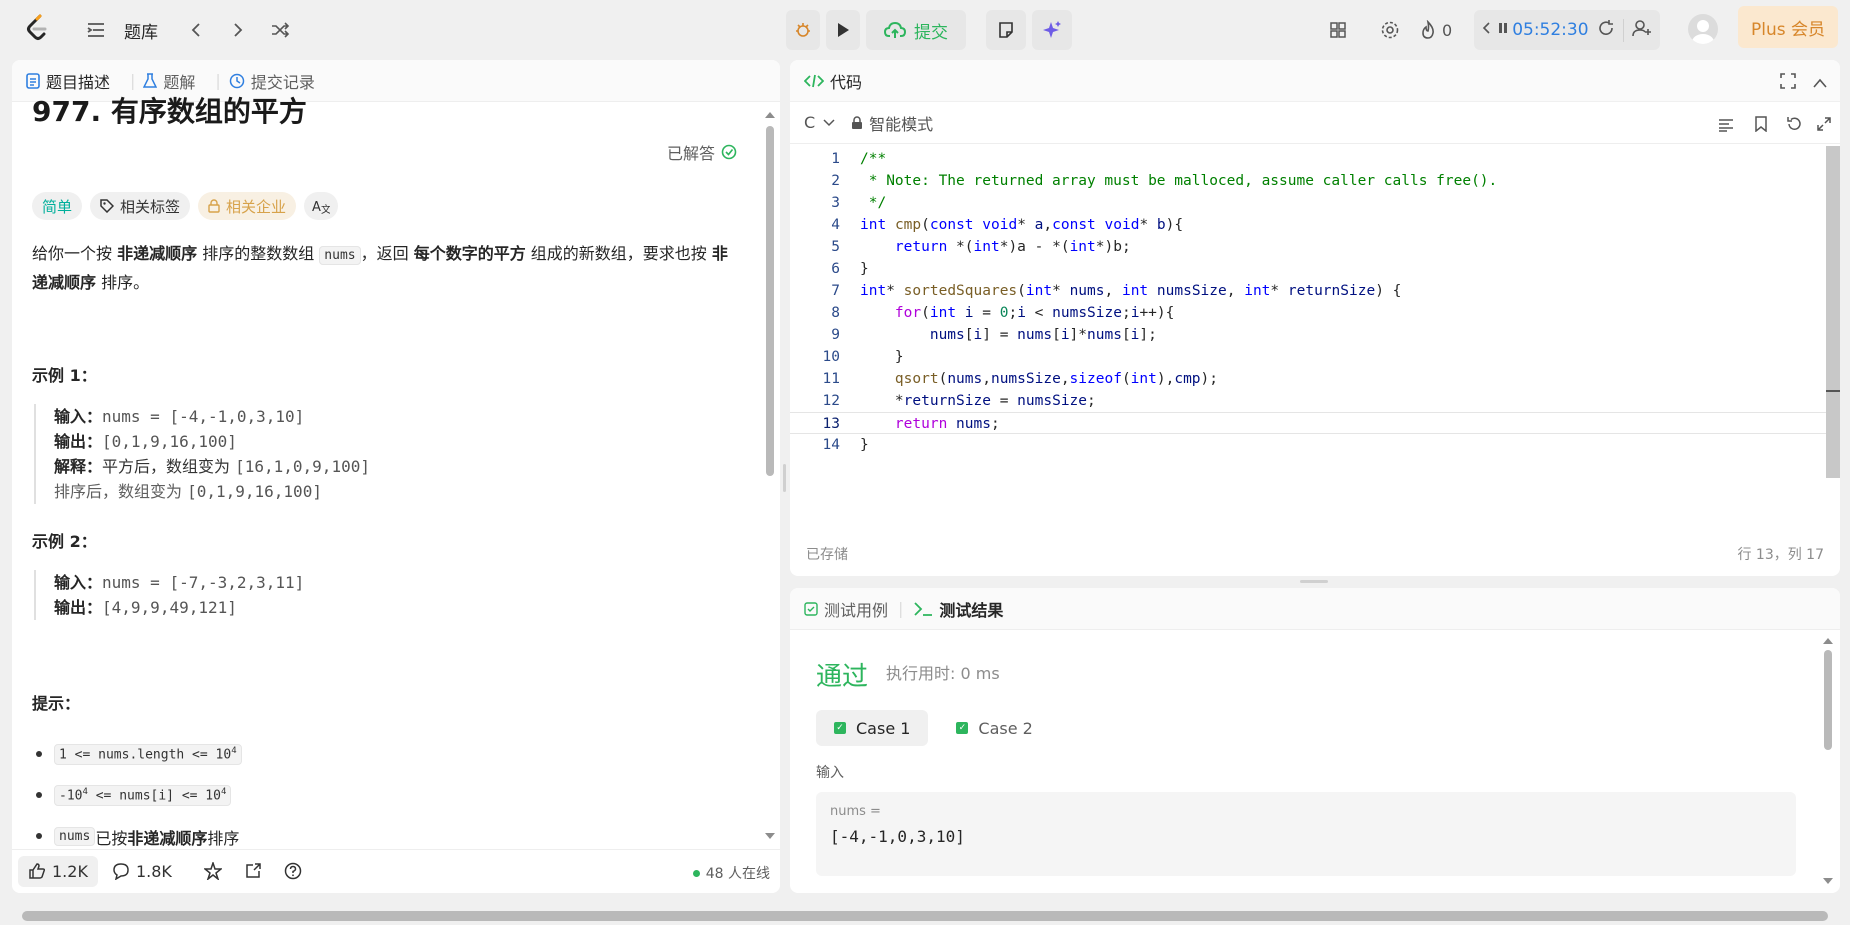 Image resolution: width=1850 pixels, height=925 pixels. I want to click on input-value-box: nums = [-4,-1,0,3,10], so click(1306, 834).